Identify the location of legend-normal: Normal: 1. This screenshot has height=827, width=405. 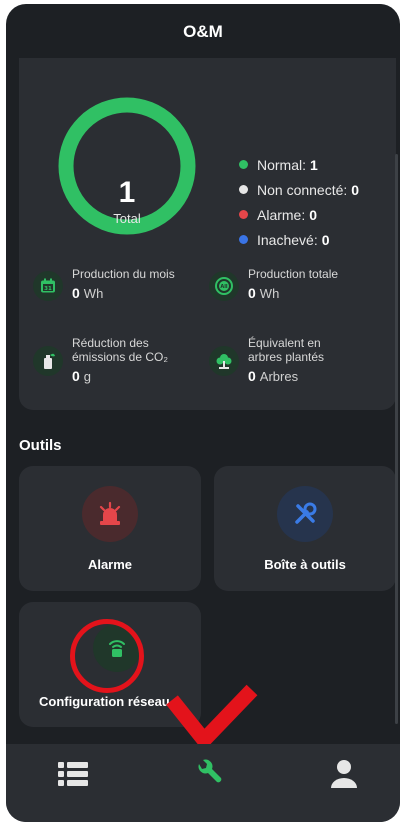
(299, 164).